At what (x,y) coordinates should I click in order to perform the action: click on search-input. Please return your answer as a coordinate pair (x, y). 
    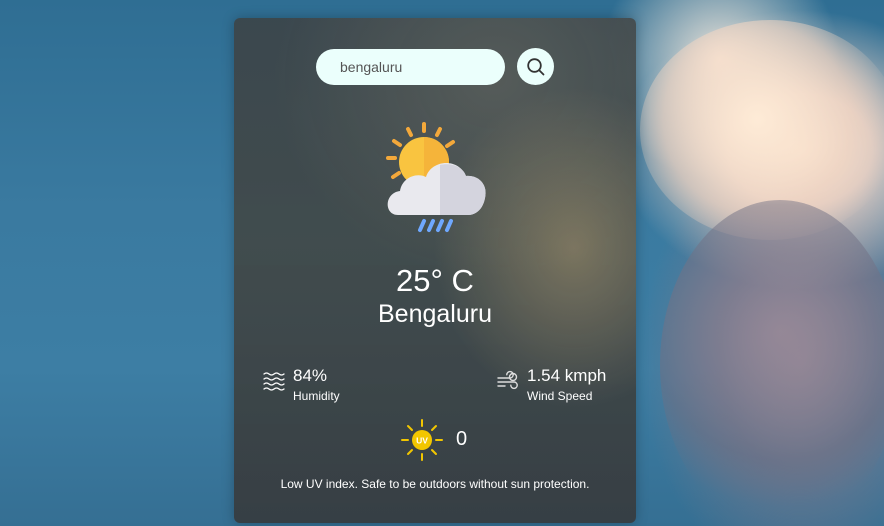
    Looking at the image, I should click on (410, 67).